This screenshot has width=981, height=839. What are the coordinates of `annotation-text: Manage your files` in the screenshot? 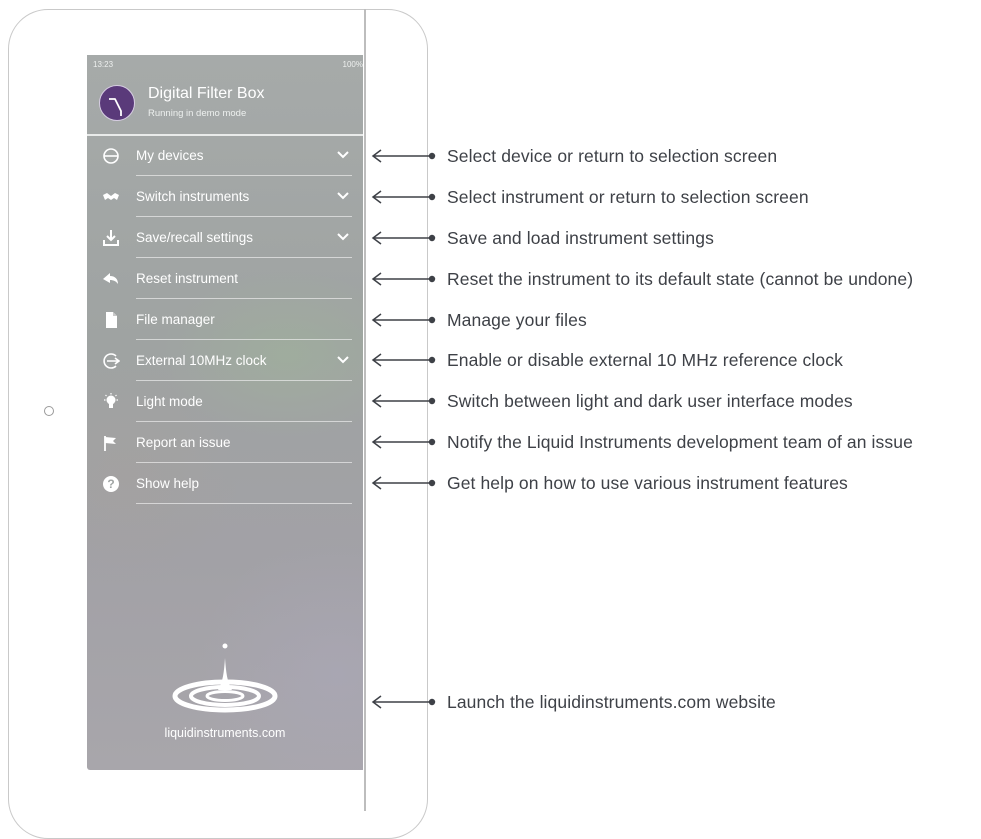 It's located at (517, 320).